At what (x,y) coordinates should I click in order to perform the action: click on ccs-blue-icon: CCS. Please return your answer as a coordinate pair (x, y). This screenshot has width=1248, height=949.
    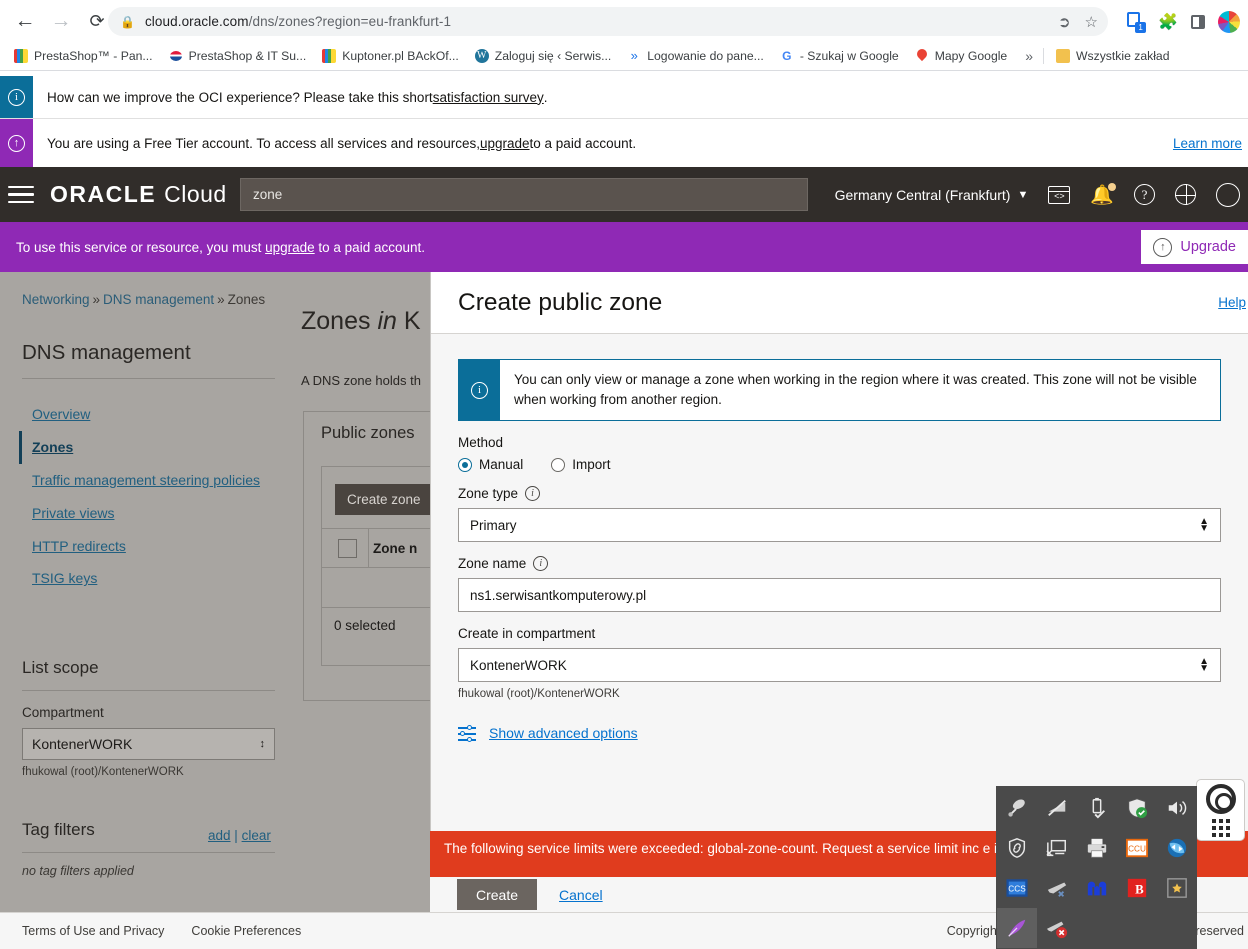
    Looking at the image, I should click on (1017, 888).